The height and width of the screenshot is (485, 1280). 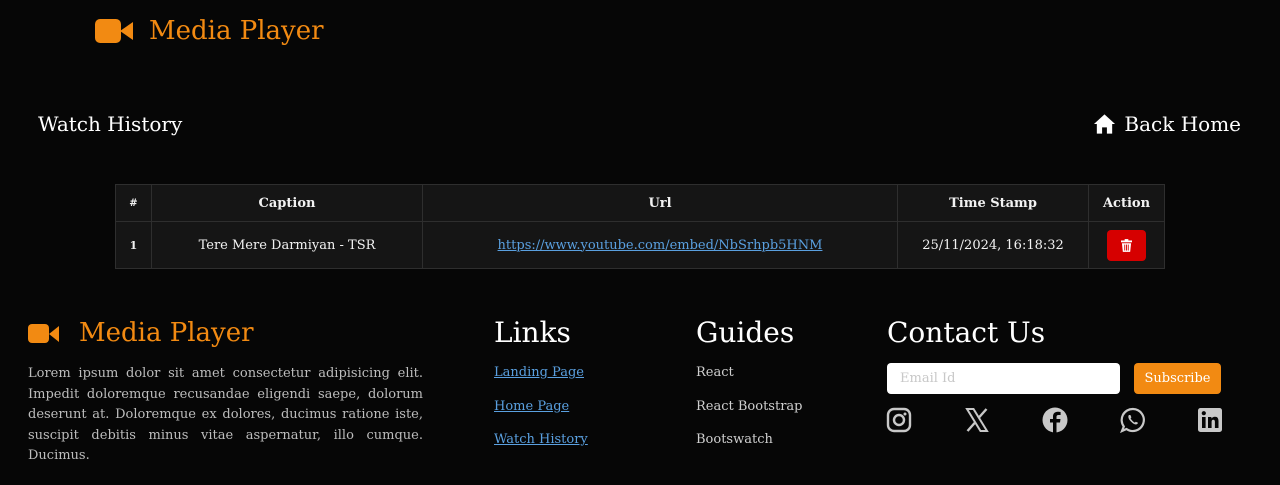 What do you see at coordinates (1126, 203) in the screenshot?
I see `column-header-action: Action` at bounding box center [1126, 203].